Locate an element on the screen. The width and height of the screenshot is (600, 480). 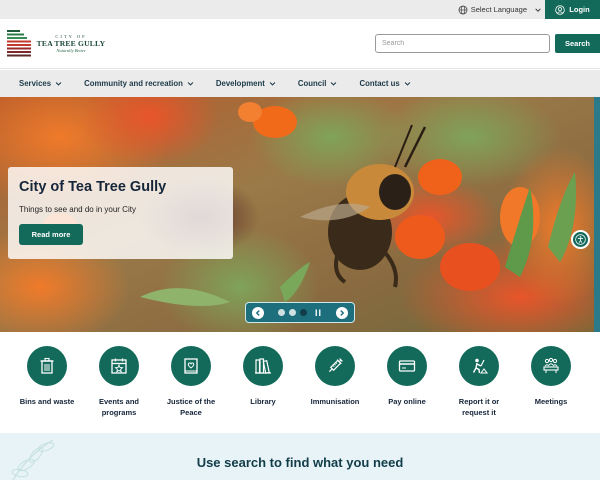
quick-link-label: Immunisation is located at coordinates (335, 401).